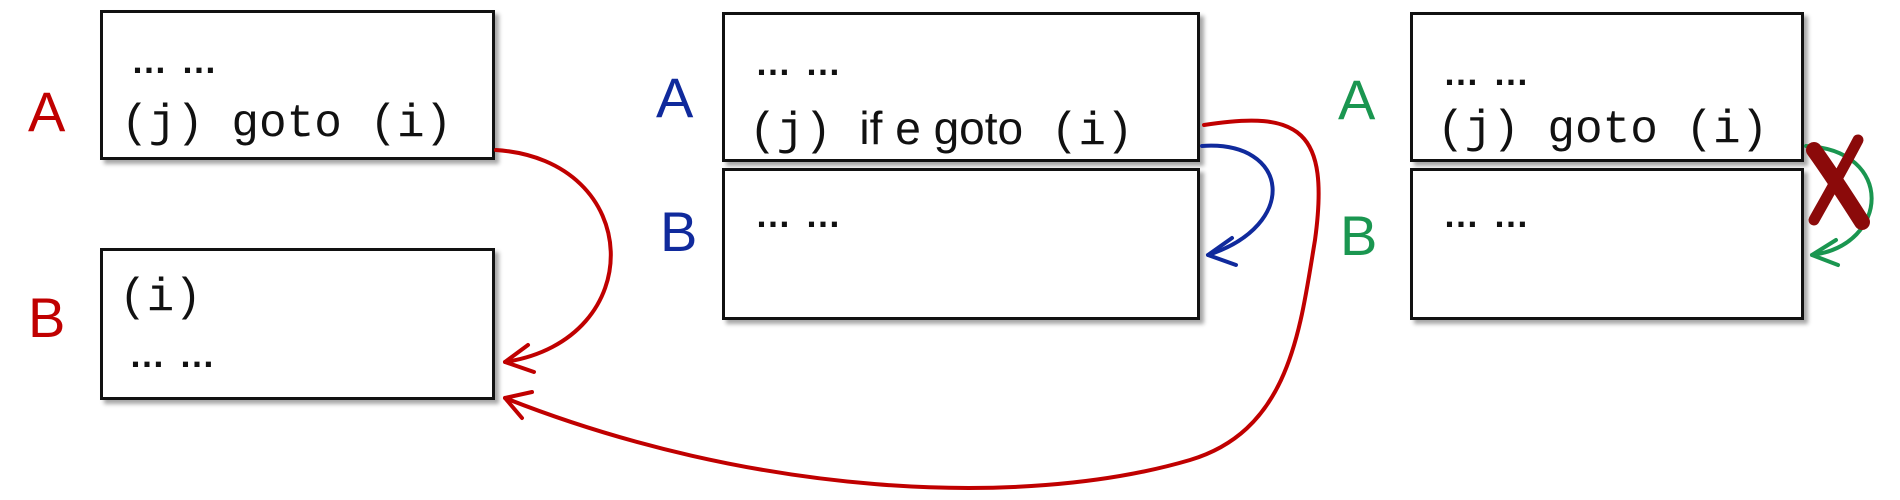 The height and width of the screenshot is (500, 1900). What do you see at coordinates (1237, 205) in the screenshot?
I see `fall-through-arrow` at bounding box center [1237, 205].